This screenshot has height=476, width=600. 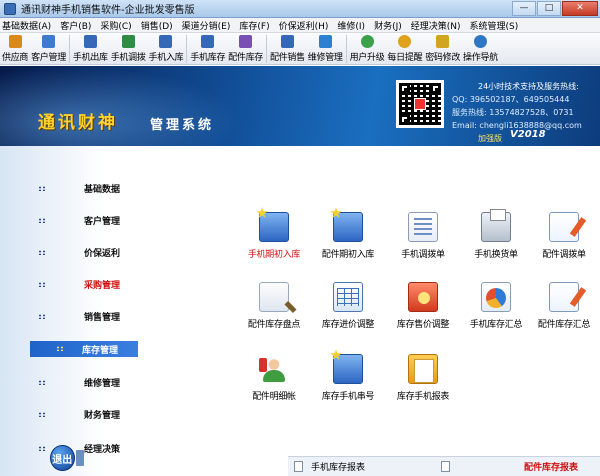 I want to click on table-icon, so click(x=348, y=297).